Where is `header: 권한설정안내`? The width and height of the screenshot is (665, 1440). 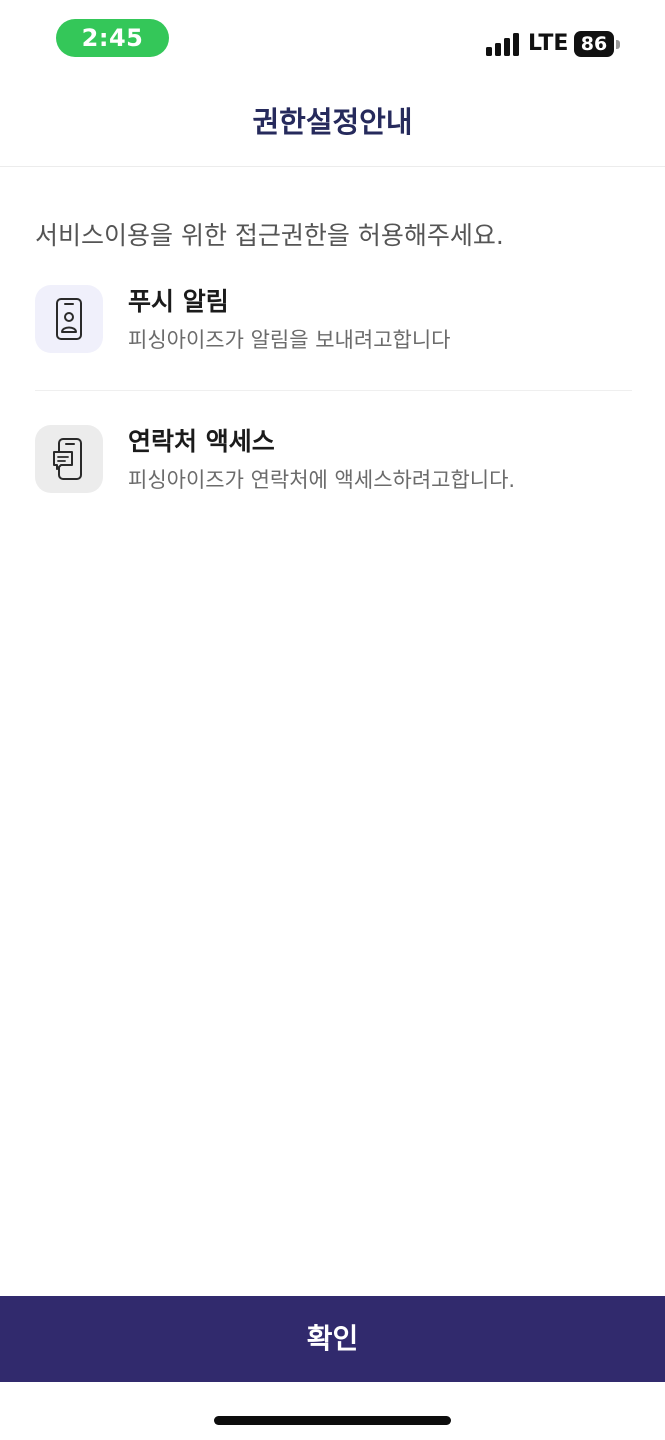
header: 권한설정안내 is located at coordinates (332, 124).